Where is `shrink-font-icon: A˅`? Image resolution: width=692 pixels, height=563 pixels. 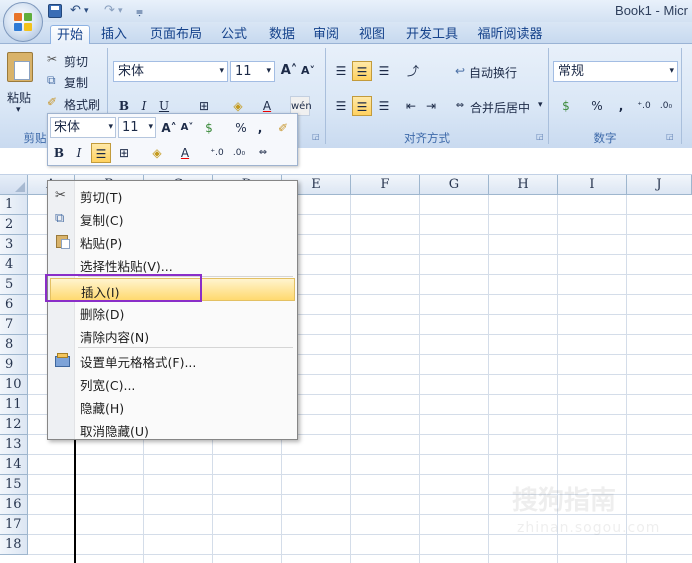 shrink-font-icon: A˅ is located at coordinates (308, 71).